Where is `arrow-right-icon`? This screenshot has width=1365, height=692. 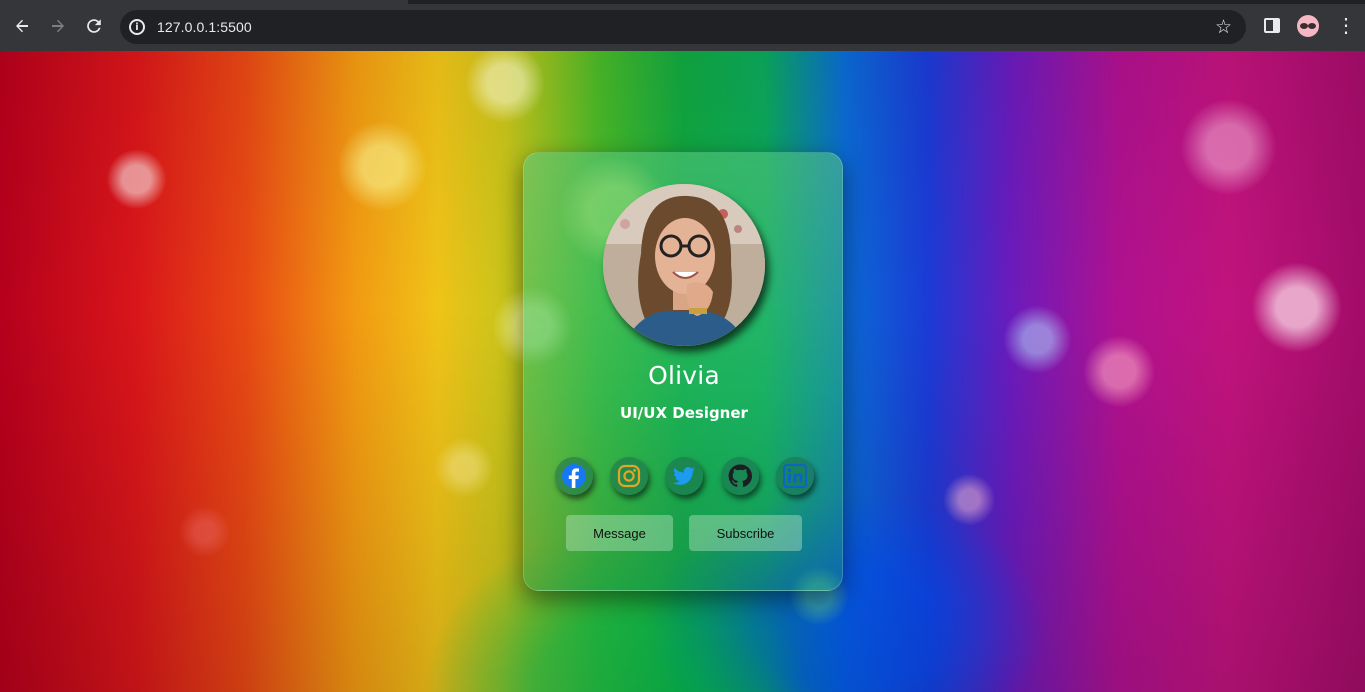 arrow-right-icon is located at coordinates (58, 26).